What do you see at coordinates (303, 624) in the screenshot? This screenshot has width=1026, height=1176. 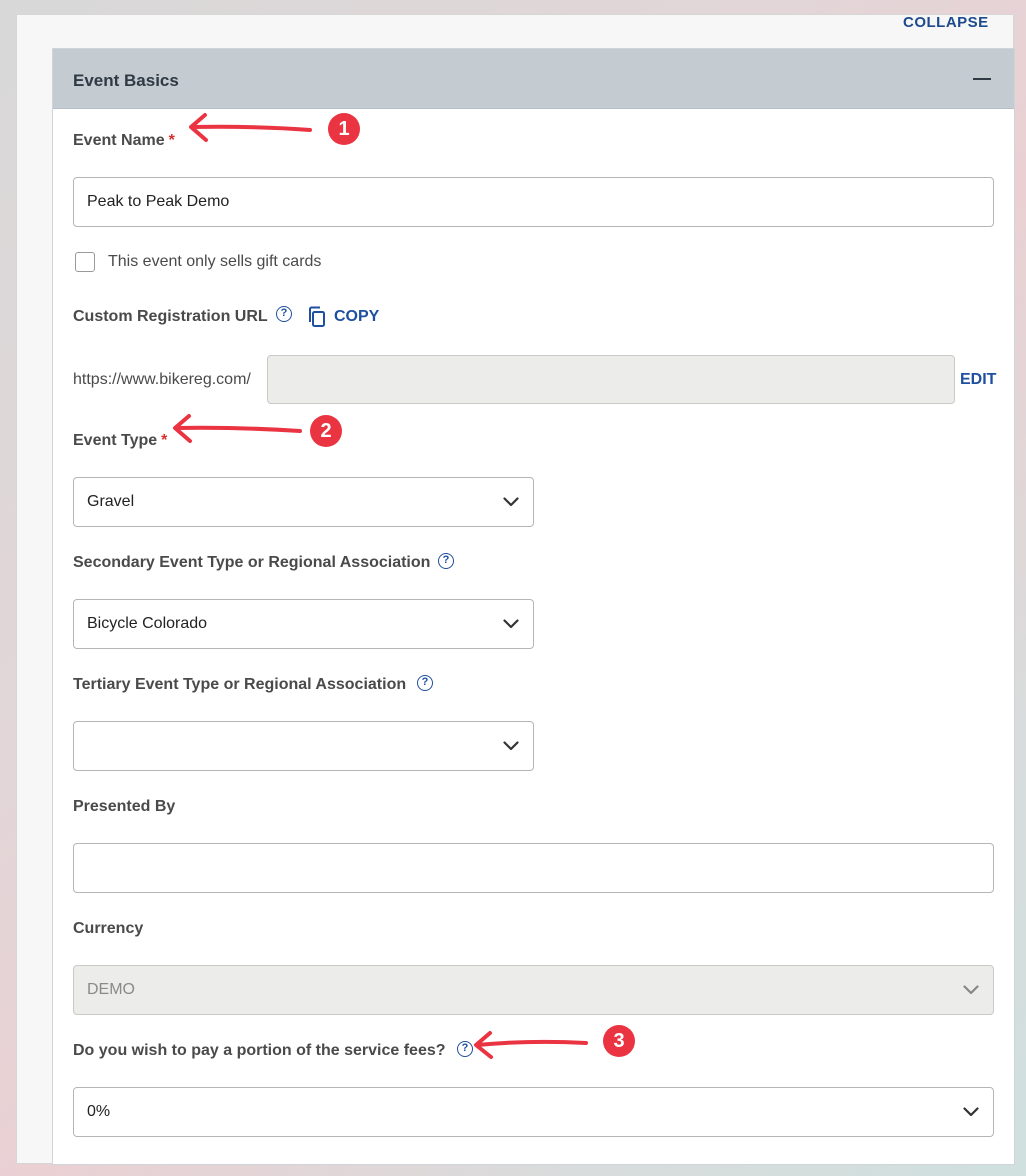 I see `secondary-type-select: Bicycle Colorado` at bounding box center [303, 624].